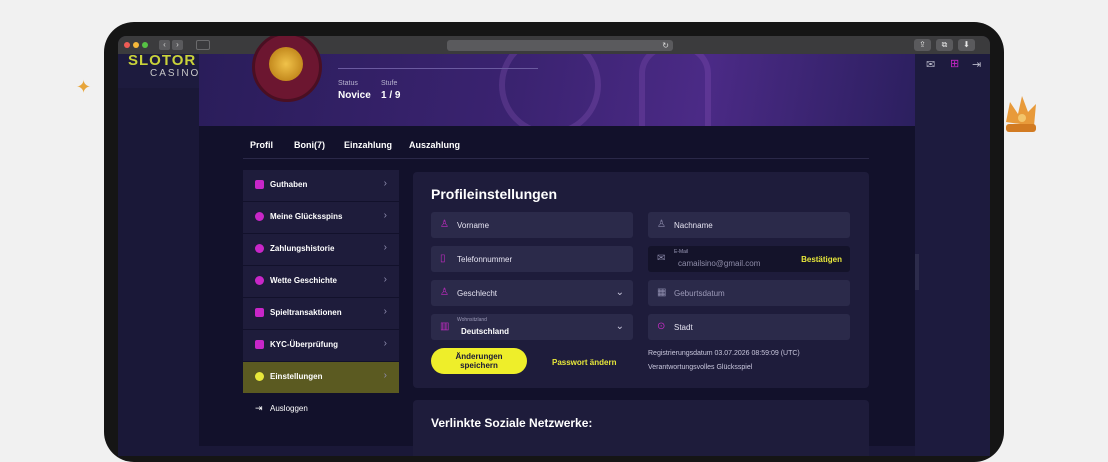 This screenshot has height=462, width=1108. What do you see at coordinates (532, 259) in the screenshot?
I see `phone-field: ▯ Telefonnummer` at bounding box center [532, 259].